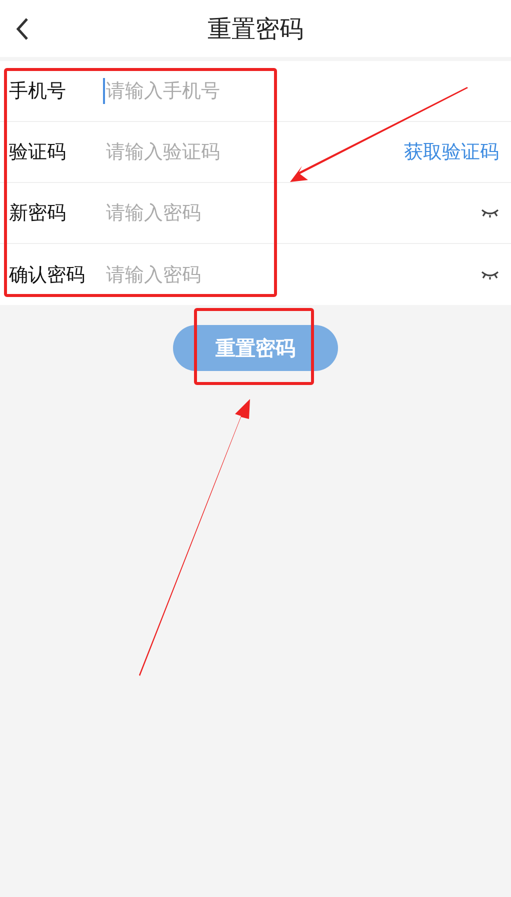  Describe the element at coordinates (255, 348) in the screenshot. I see `reset-password-button: 重置密码` at that location.